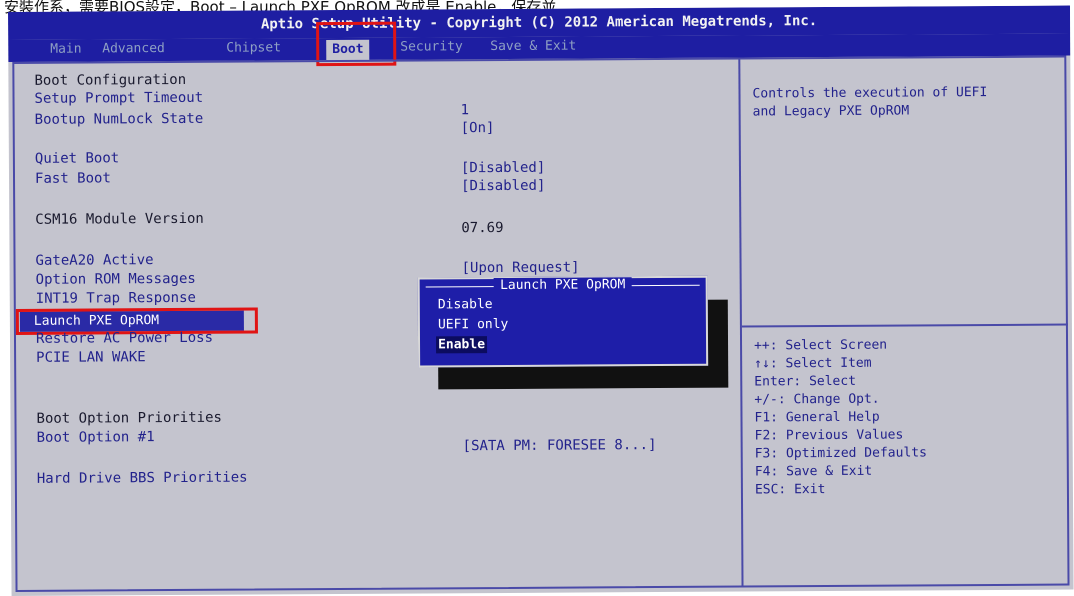  I want to click on key-previous-values: F2: Previous Values, so click(829, 435).